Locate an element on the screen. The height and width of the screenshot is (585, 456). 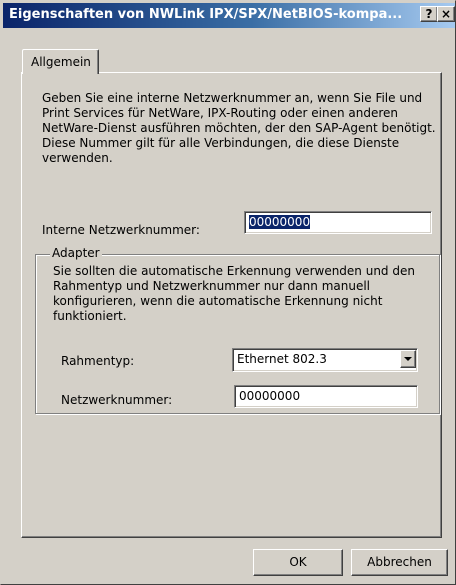
internal-network-label: Interne Netzwerknummer: is located at coordinates (121, 230).